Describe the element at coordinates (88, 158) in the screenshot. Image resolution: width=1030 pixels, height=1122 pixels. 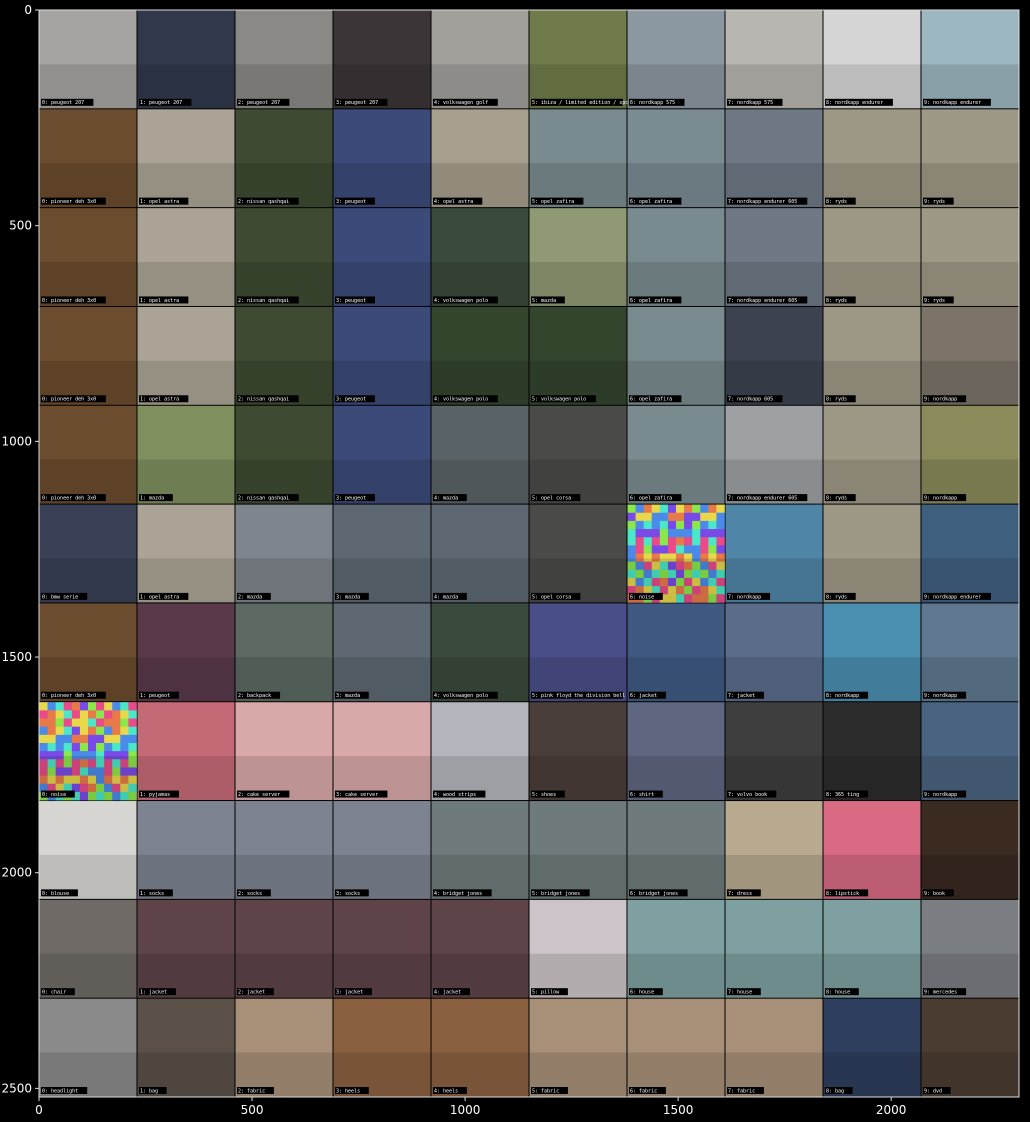
I see `image-tile: 0: pioneer deh 3x0` at that location.